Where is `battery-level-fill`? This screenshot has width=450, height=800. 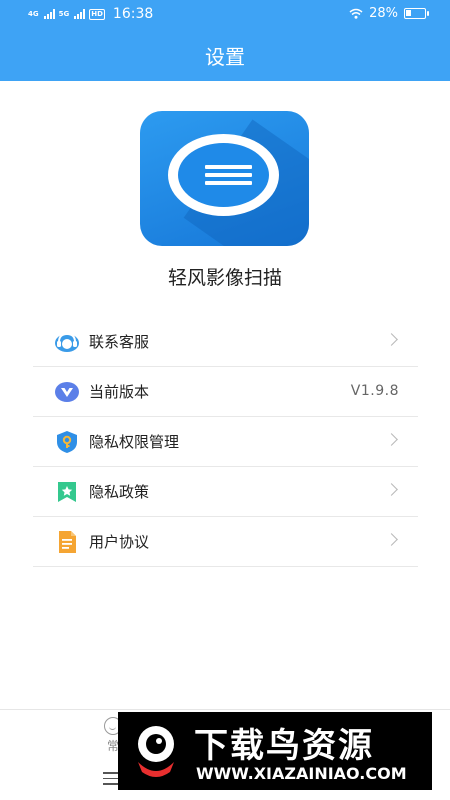 battery-level-fill is located at coordinates (408, 13).